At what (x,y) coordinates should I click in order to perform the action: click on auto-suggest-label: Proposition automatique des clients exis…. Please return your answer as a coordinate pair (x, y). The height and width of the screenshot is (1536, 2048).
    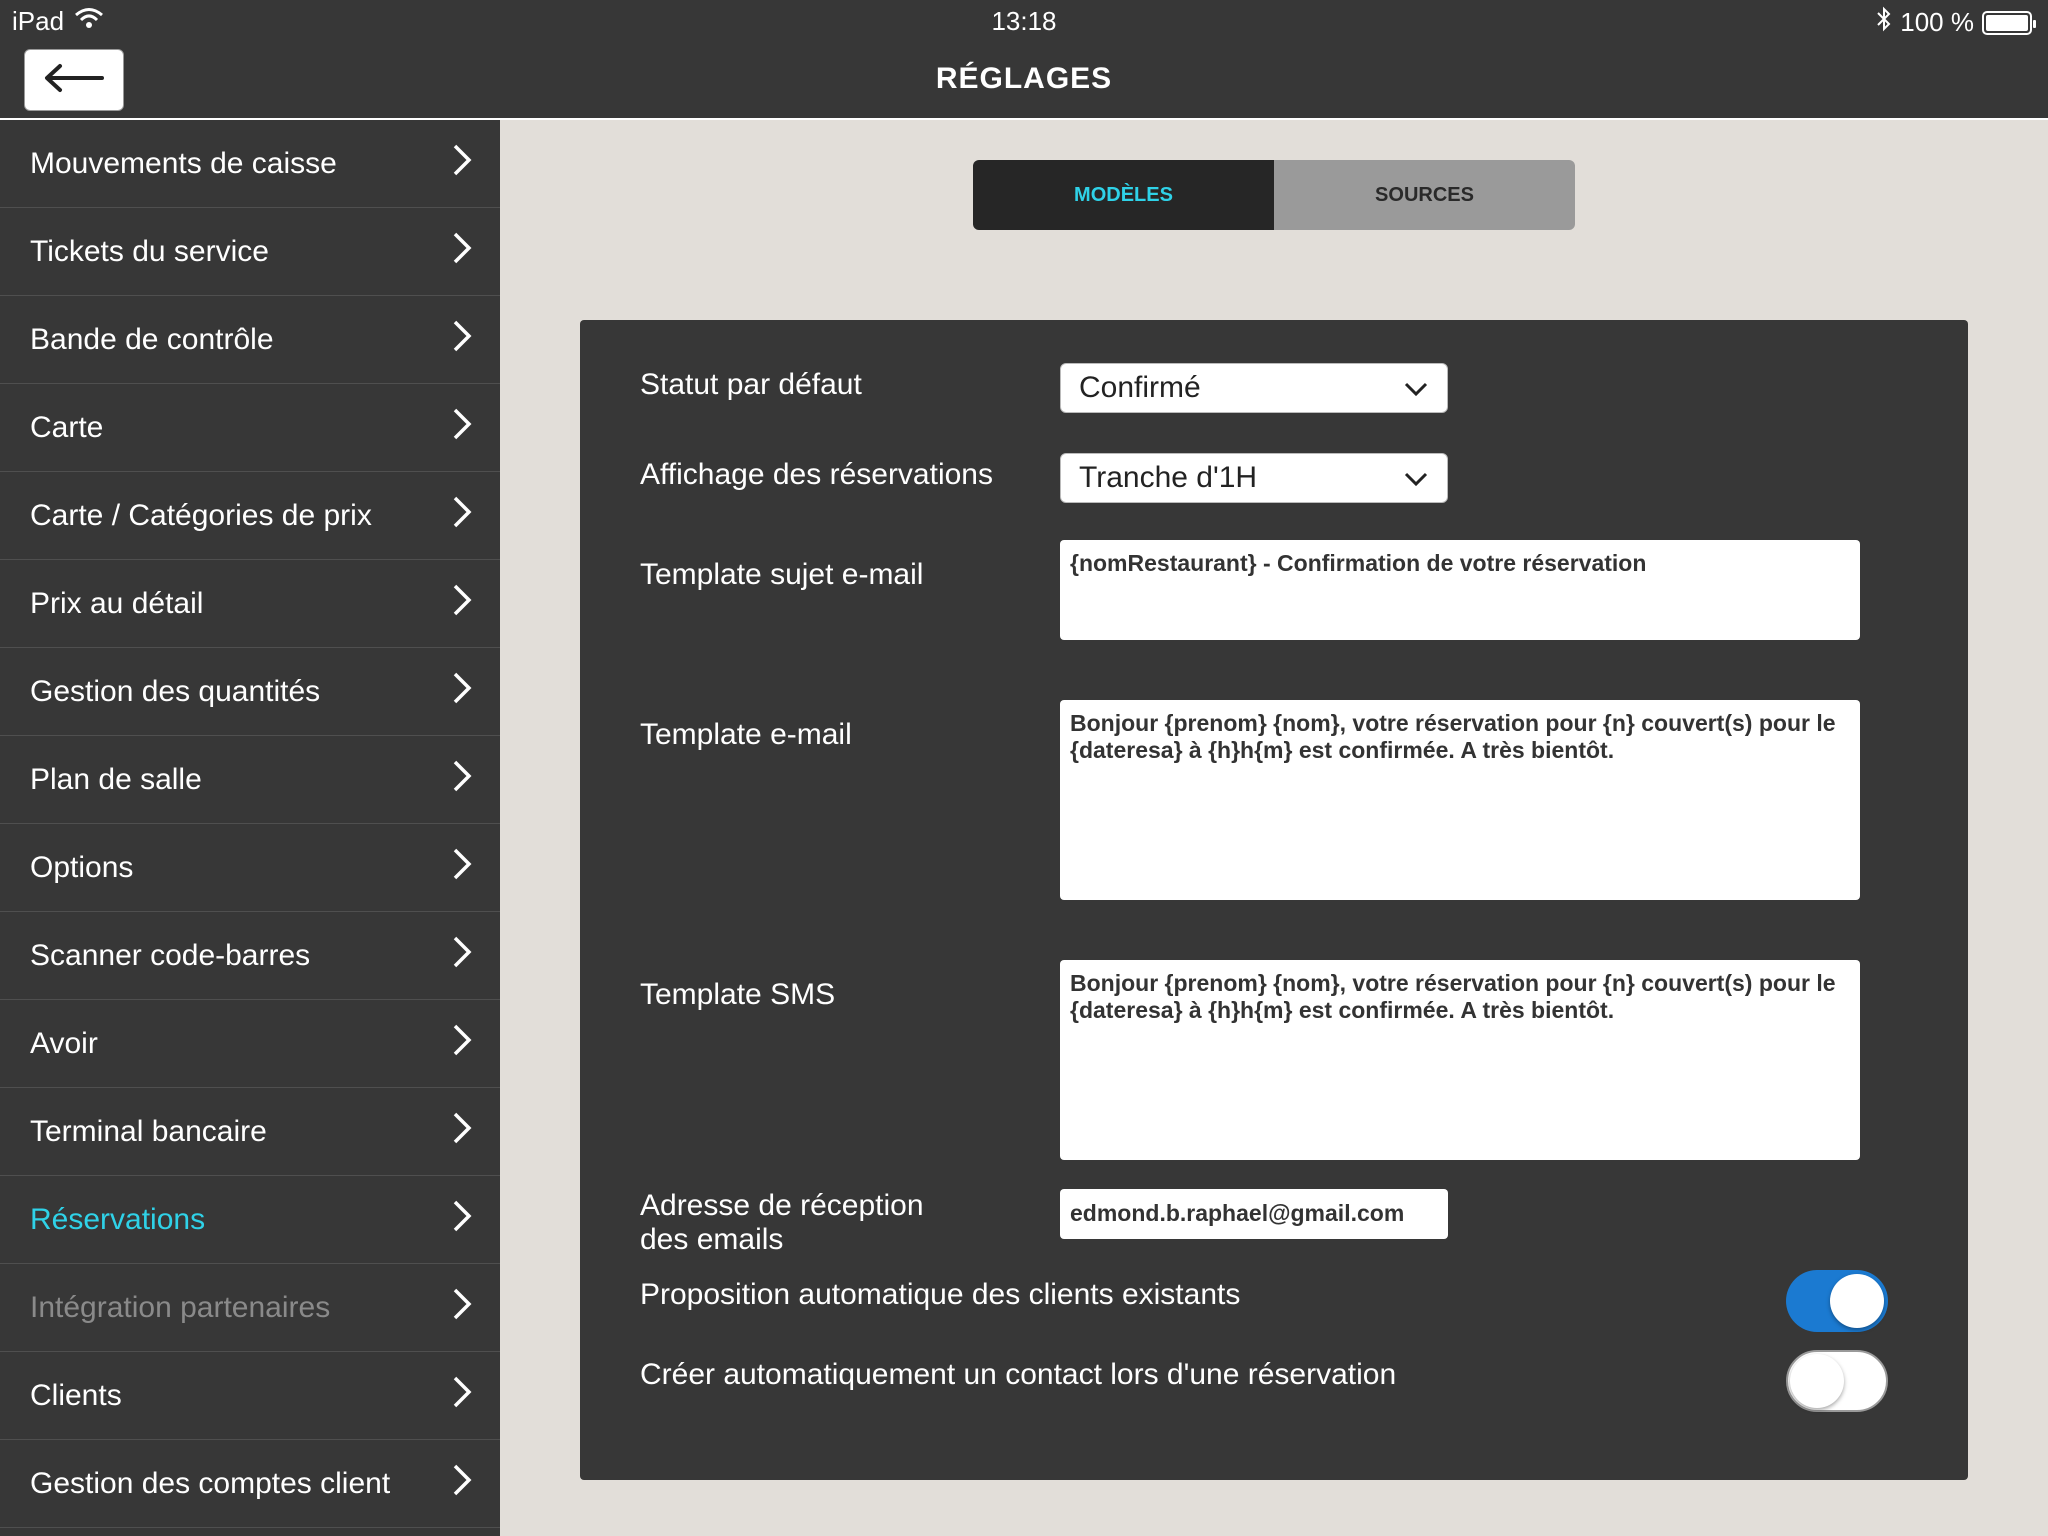
    Looking at the image, I should click on (940, 1294).